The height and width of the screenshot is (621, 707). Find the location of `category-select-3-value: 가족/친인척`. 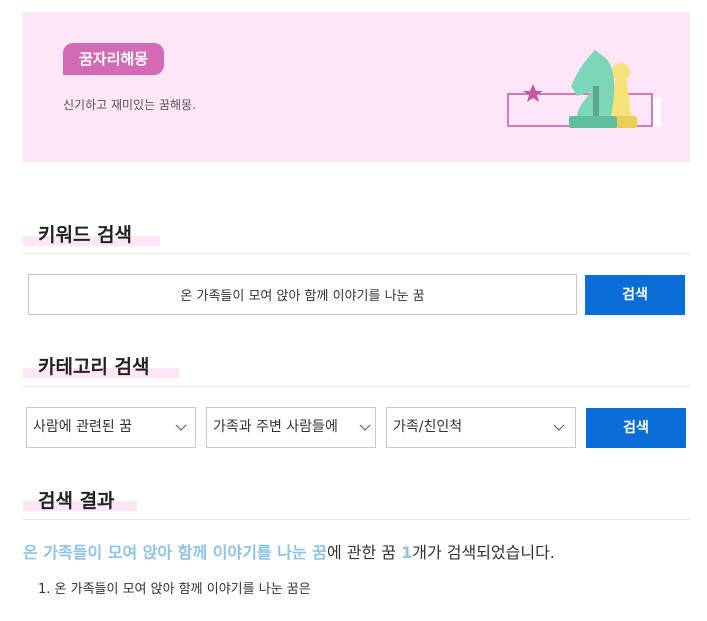

category-select-3-value: 가족/친인척 is located at coordinates (428, 427).